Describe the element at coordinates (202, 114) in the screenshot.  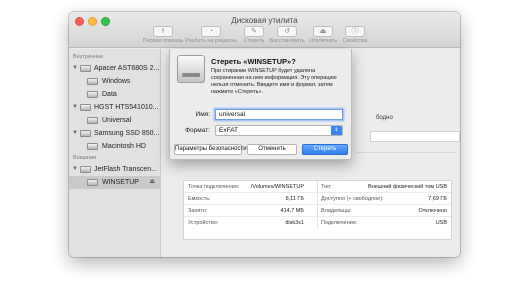
I see `name-label: Имя:` at that location.